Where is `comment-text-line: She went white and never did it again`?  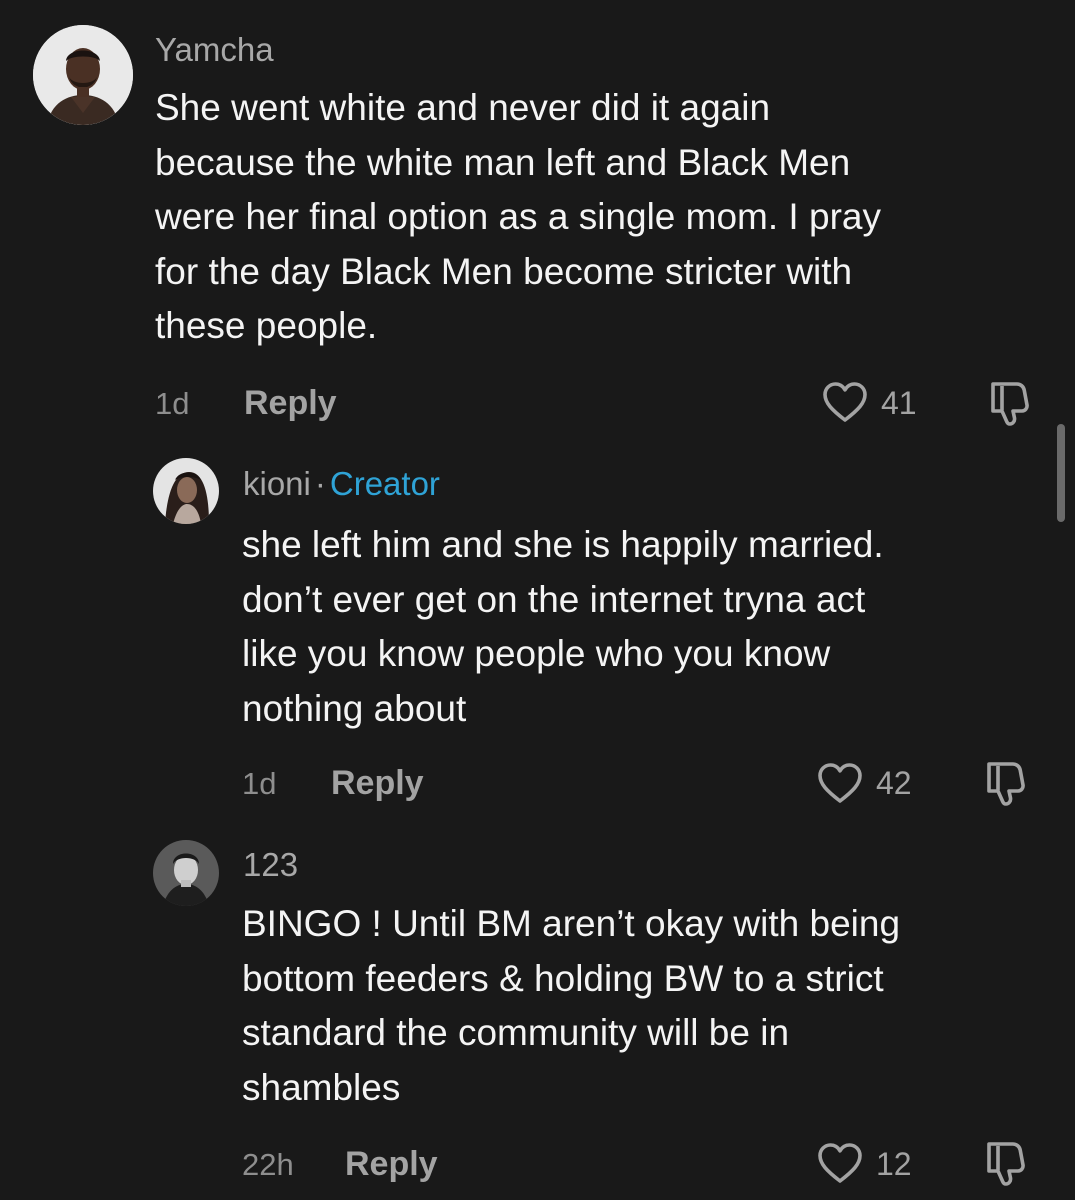
comment-text-line: She went white and never did it again is located at coordinates (463, 107).